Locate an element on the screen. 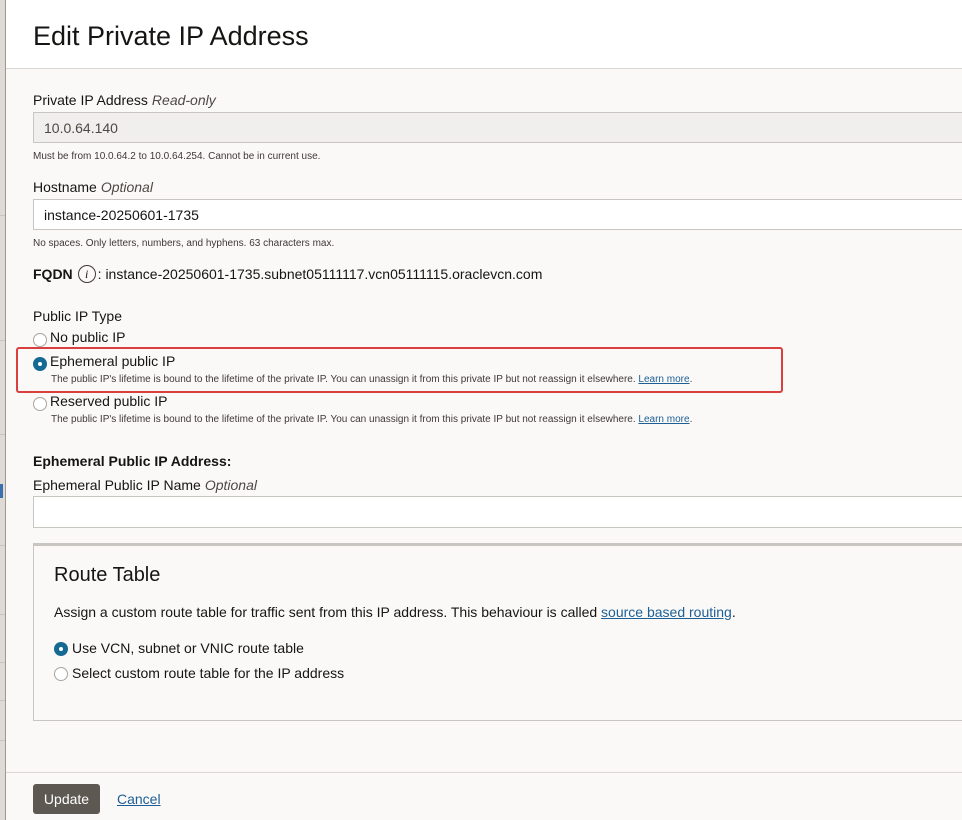 The height and width of the screenshot is (820, 962). reserved-public-ip-label: Reserved public IP is located at coordinates (109, 401).